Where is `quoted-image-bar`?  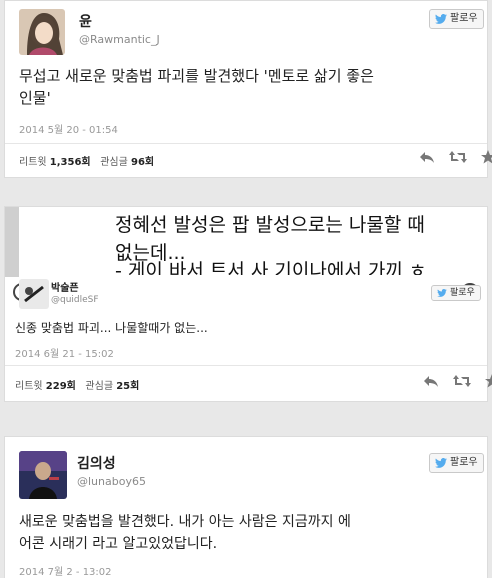 quoted-image-bar is located at coordinates (12, 242).